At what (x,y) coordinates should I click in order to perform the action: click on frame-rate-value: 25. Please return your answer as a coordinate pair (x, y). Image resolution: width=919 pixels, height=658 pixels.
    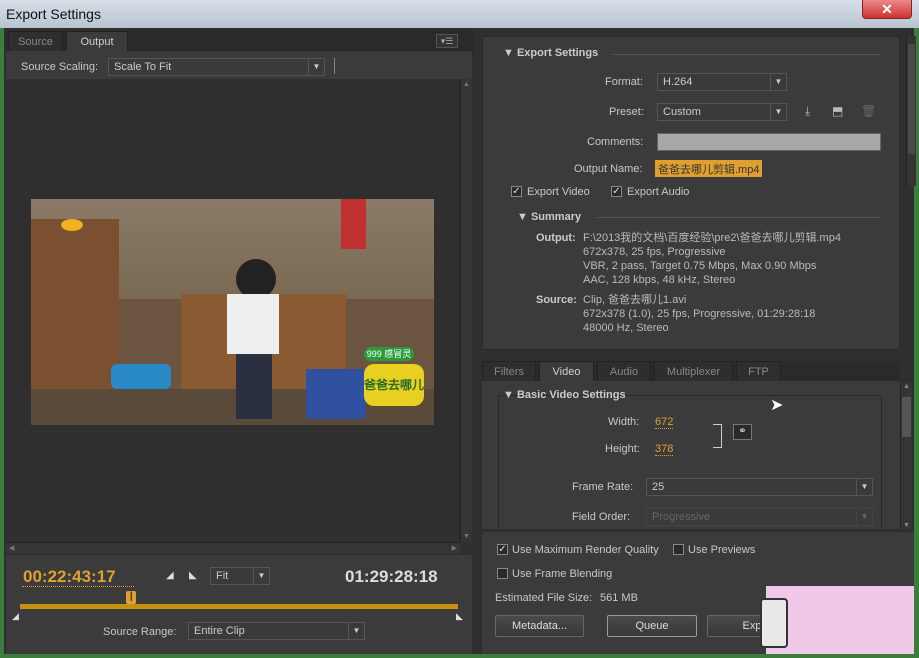
    Looking at the image, I should click on (658, 487).